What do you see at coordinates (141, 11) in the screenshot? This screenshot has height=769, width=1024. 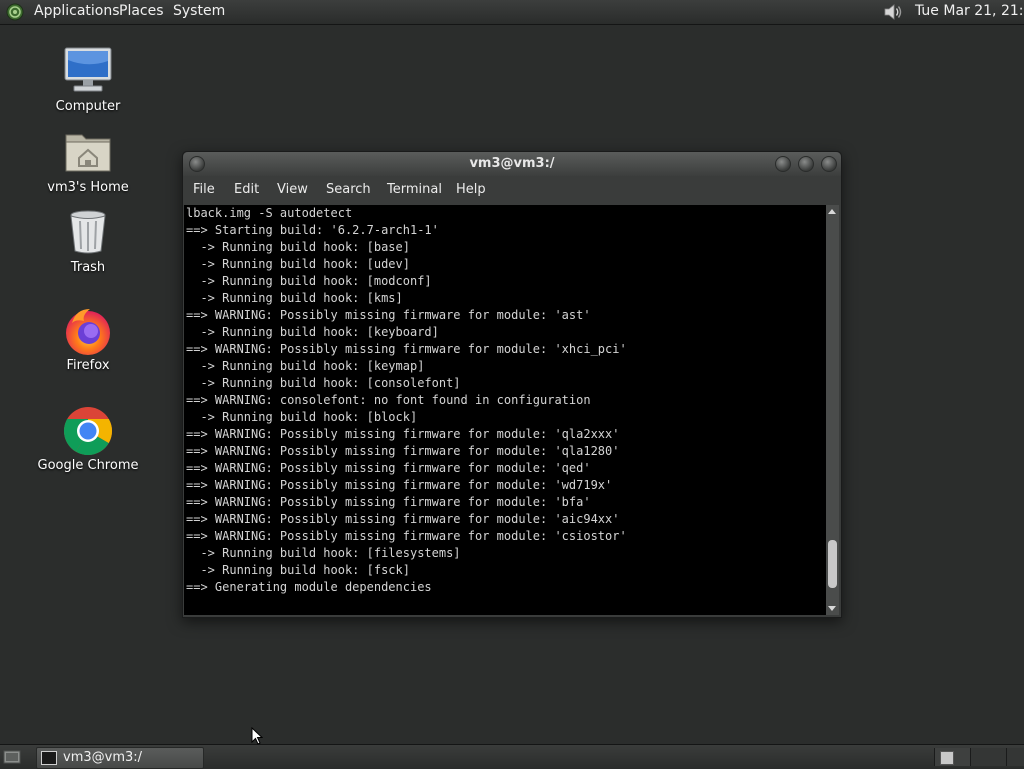 I see `places-menu: Places` at bounding box center [141, 11].